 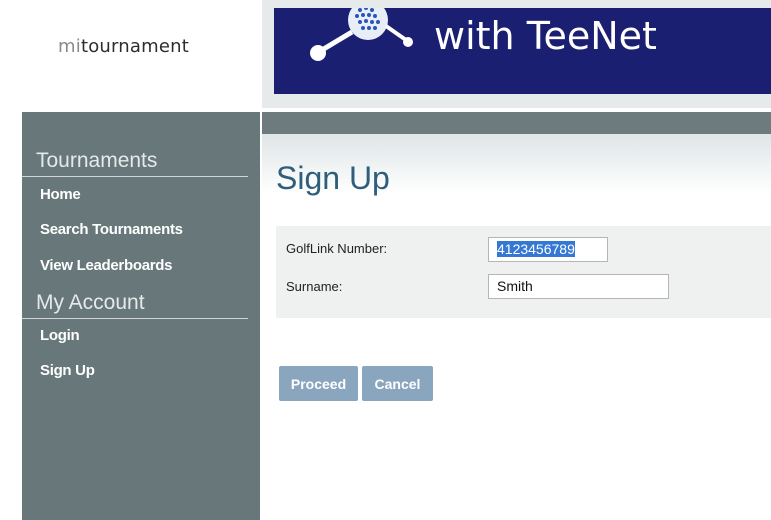 I want to click on cancel-button: Cancel, so click(x=397, y=383).